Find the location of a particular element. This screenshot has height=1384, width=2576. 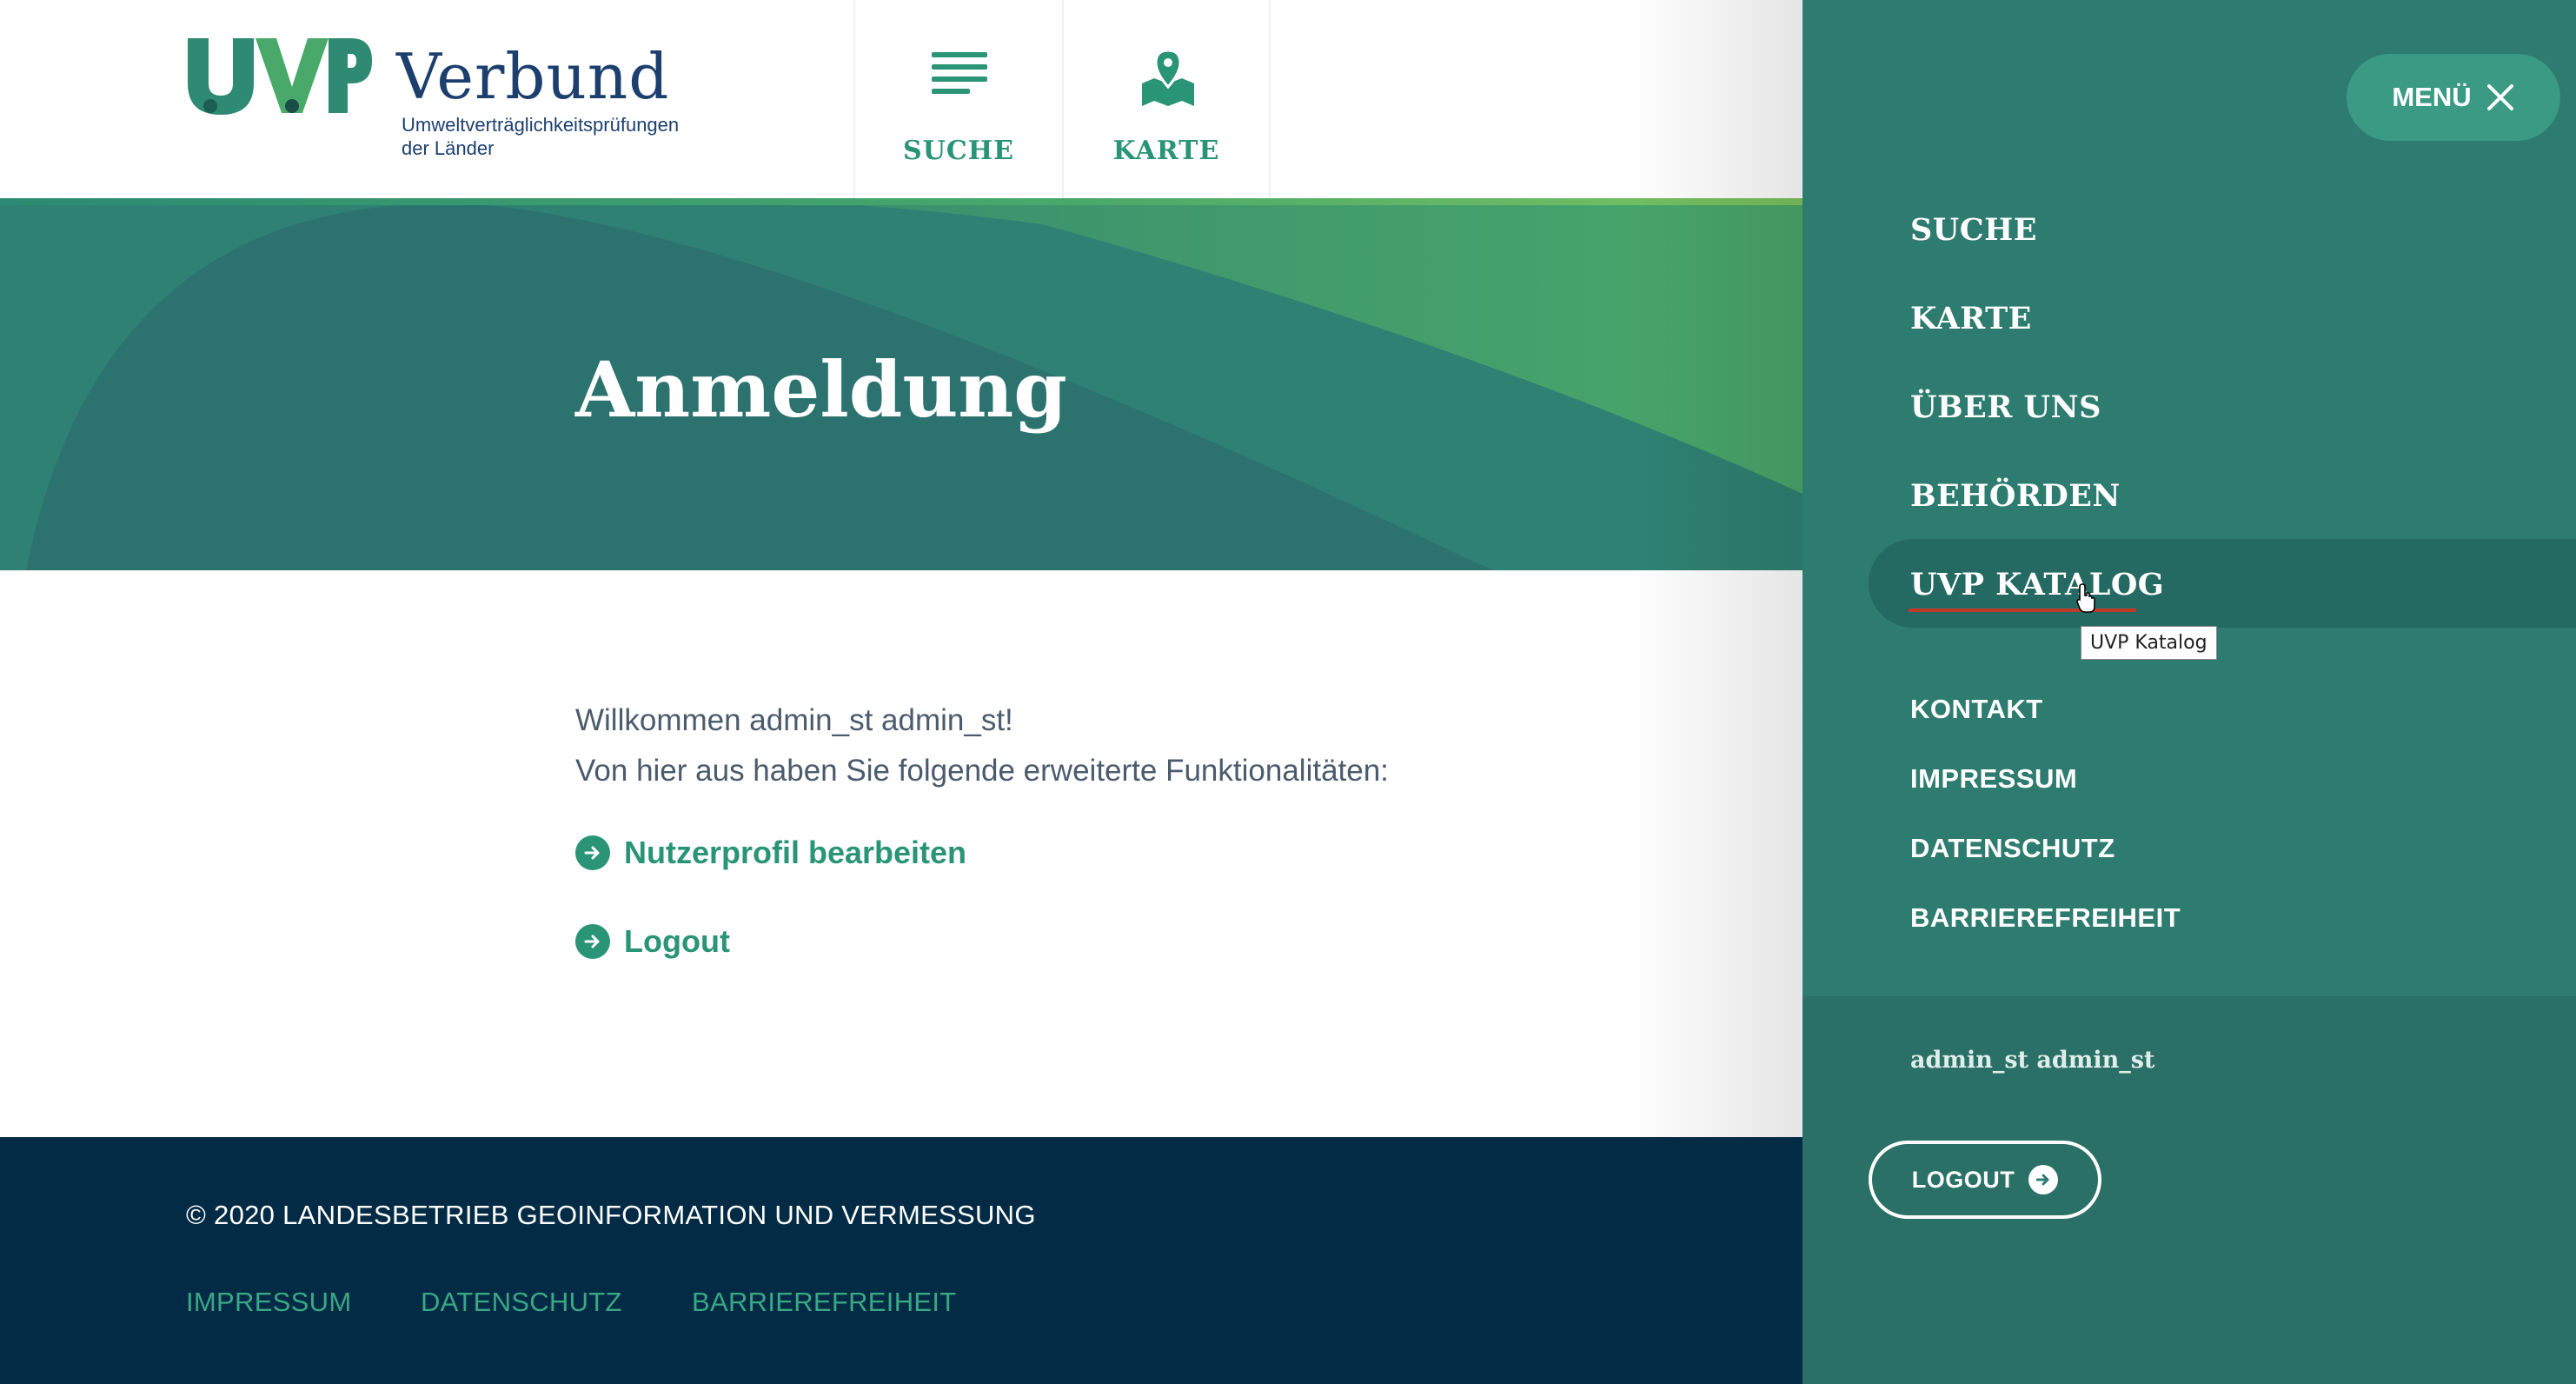

side-menu-item-ueber-uns: ÜBER UNS is located at coordinates (2005, 407).